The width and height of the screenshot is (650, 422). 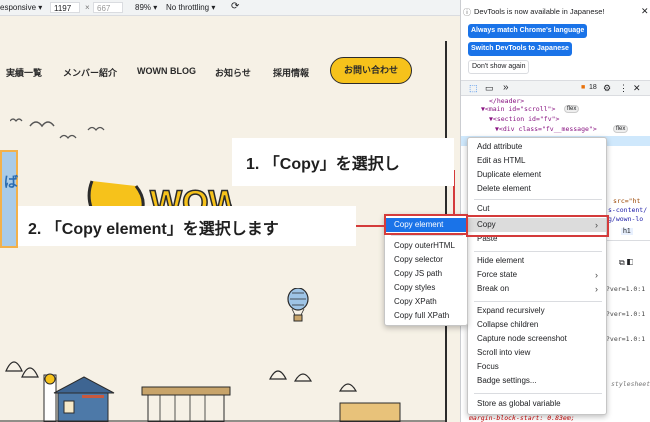 What do you see at coordinates (187, 226) in the screenshot?
I see `callout-step2: 2. 「Copy element」を選択します` at bounding box center [187, 226].